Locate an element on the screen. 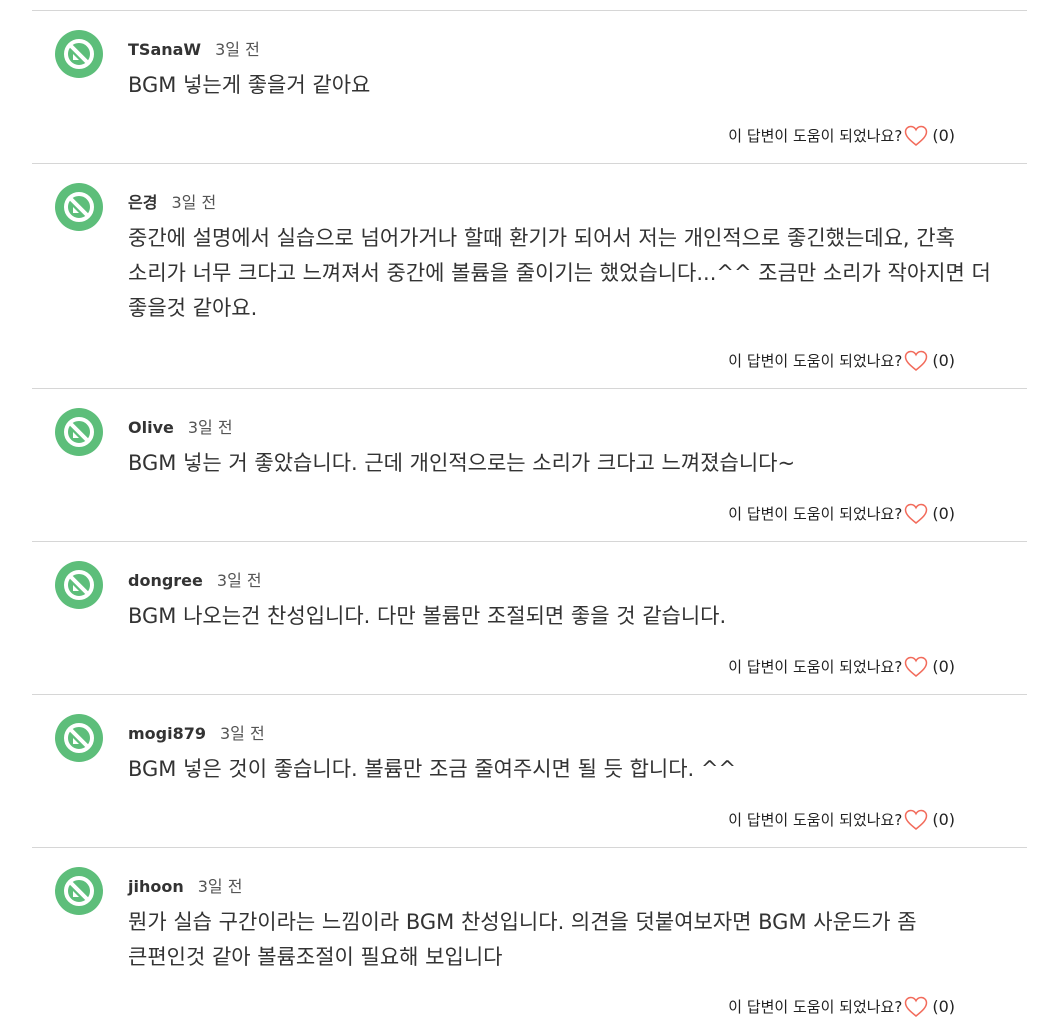 This screenshot has height=1025, width=1046. comment-meta: dongree 3일 전 is located at coordinates (195, 581).